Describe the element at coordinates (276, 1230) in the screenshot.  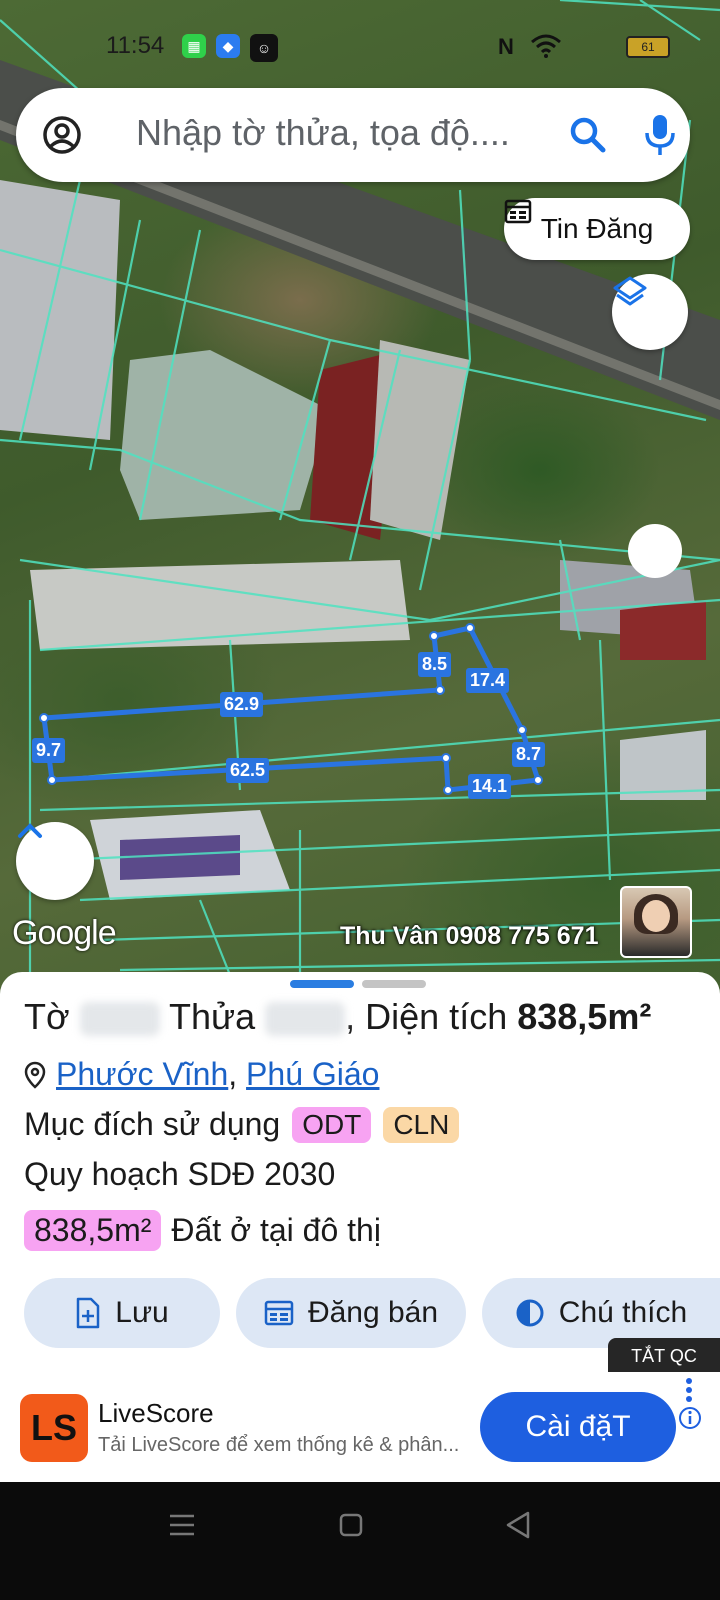
I see `planning-description: Đất ở tại đô thị` at that location.